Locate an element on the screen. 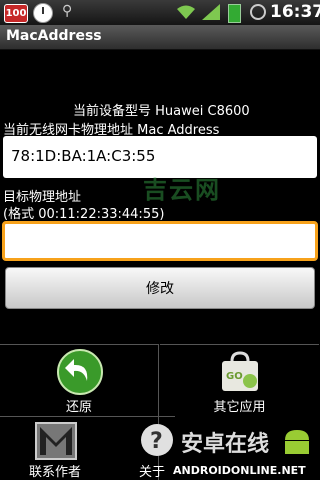 This screenshot has width=320, height=480. app-title: MacAddress is located at coordinates (54, 36).